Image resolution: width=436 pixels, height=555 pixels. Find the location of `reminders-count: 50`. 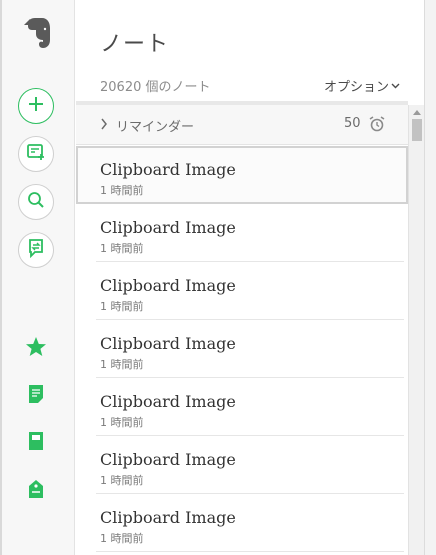

reminders-count: 50 is located at coordinates (352, 123).